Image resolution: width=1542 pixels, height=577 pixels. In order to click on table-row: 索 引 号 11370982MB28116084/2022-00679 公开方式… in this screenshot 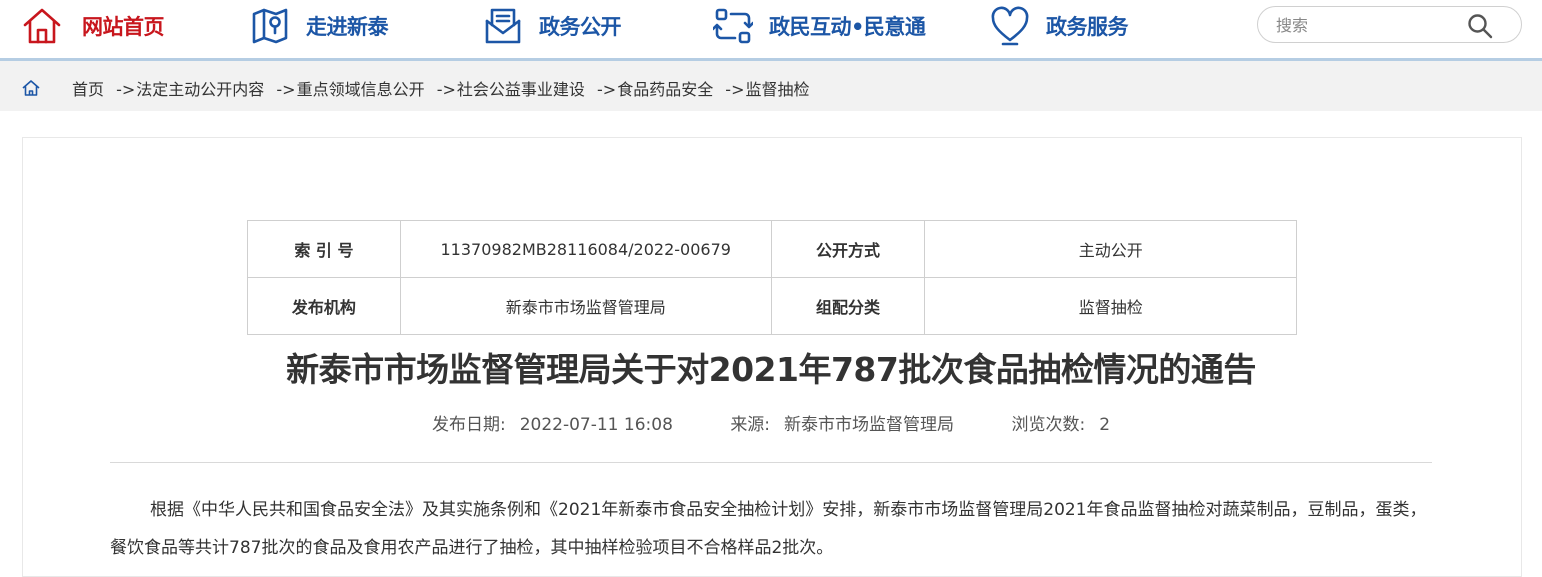, I will do `click(772, 249)`.